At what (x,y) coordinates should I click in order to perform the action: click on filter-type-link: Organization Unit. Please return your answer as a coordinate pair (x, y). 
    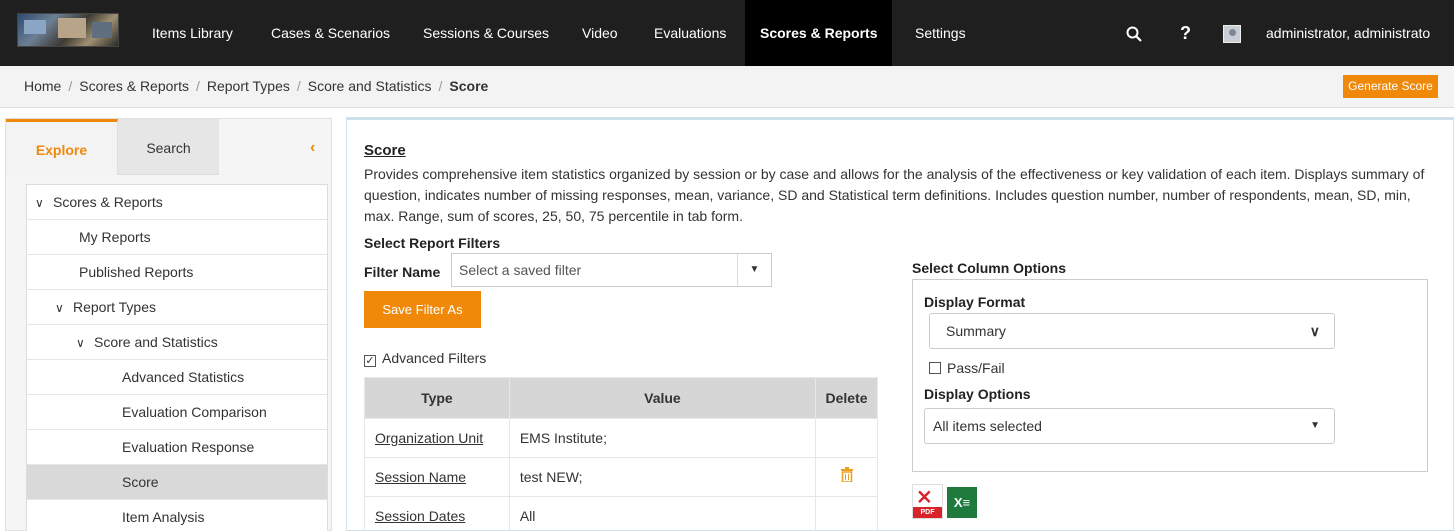
    Looking at the image, I should click on (429, 438).